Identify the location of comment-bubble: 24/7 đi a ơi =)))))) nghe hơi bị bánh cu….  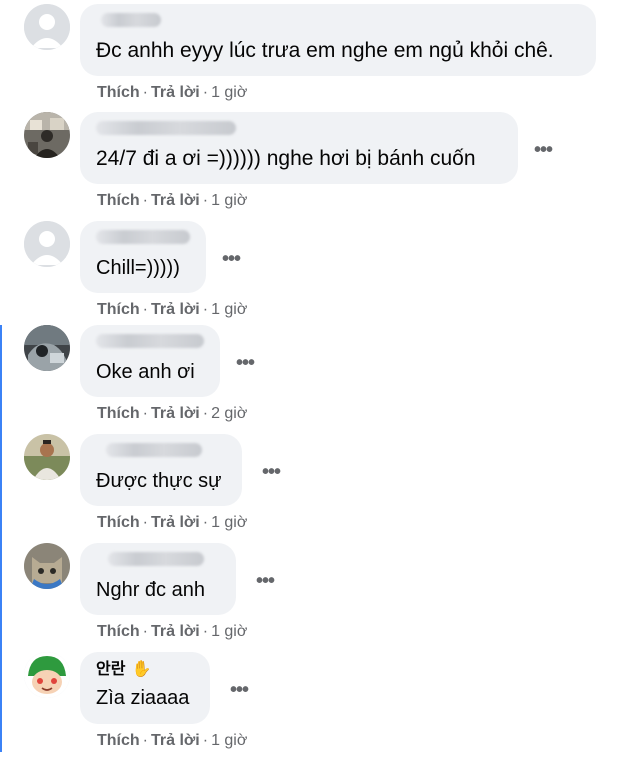
(299, 148).